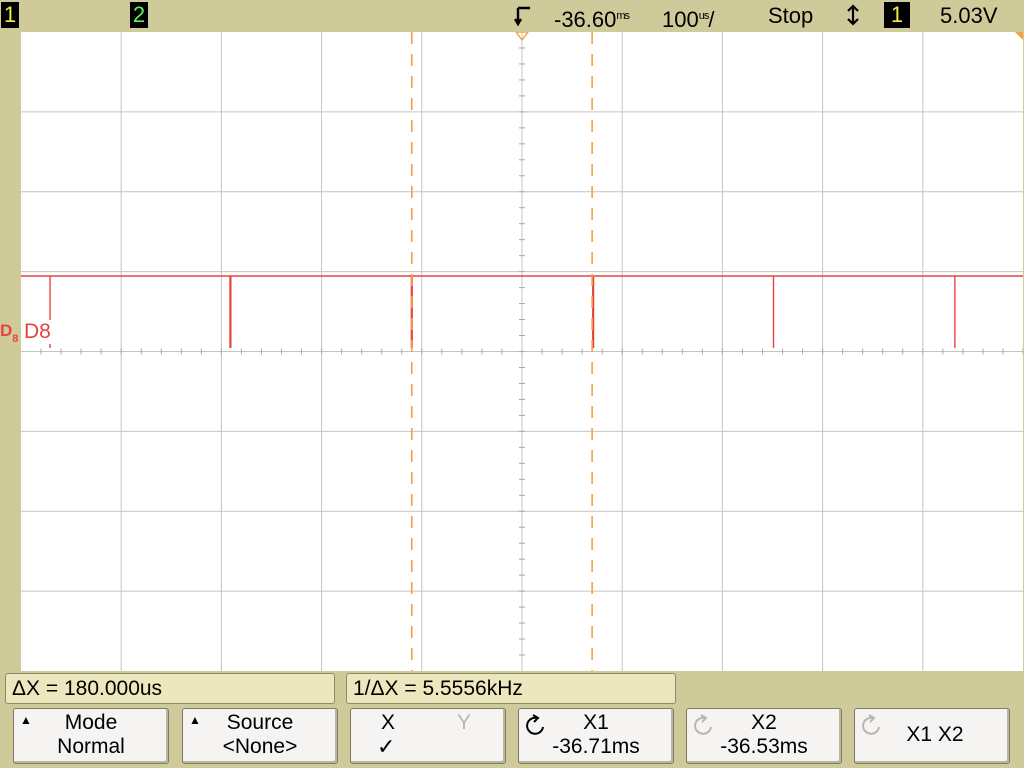 This screenshot has width=1024, height=768. I want to click on delta-x-readout: ΔX = 180.000us, so click(170, 688).